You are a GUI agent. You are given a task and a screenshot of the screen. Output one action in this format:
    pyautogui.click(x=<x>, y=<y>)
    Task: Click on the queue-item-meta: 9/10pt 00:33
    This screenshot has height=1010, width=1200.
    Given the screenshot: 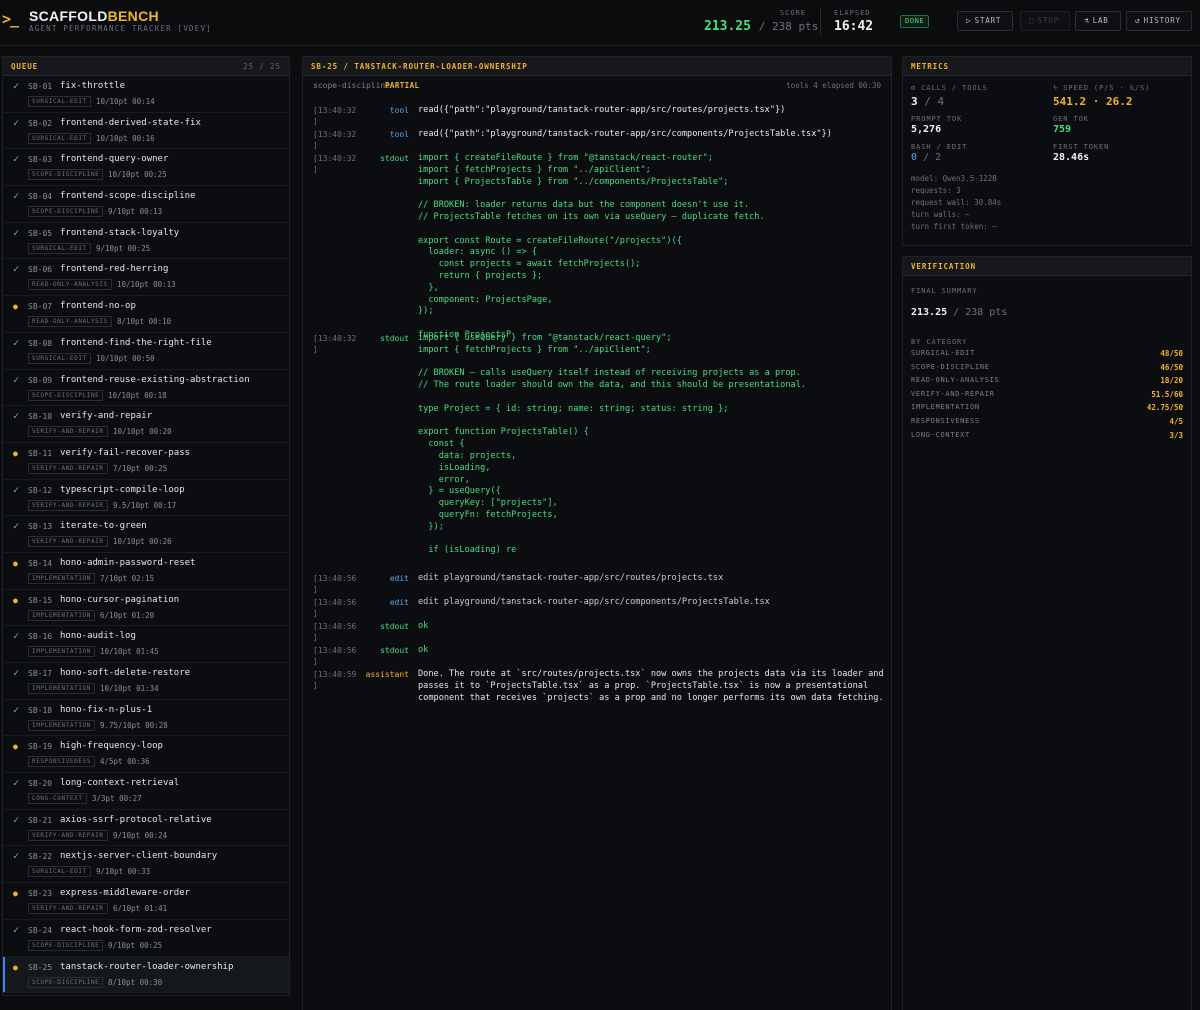 What is the action you would take?
    pyautogui.click(x=123, y=872)
    